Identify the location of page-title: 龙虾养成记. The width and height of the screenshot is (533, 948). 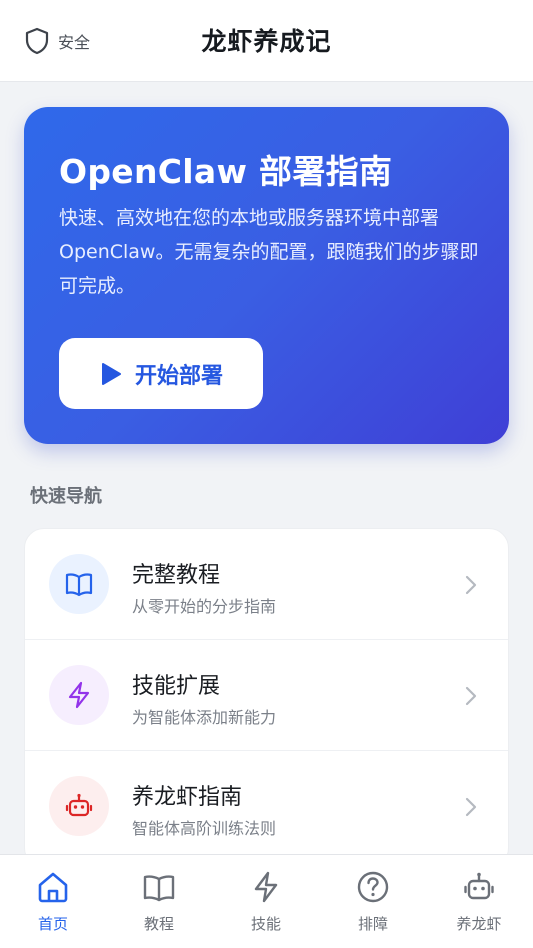
(266, 41).